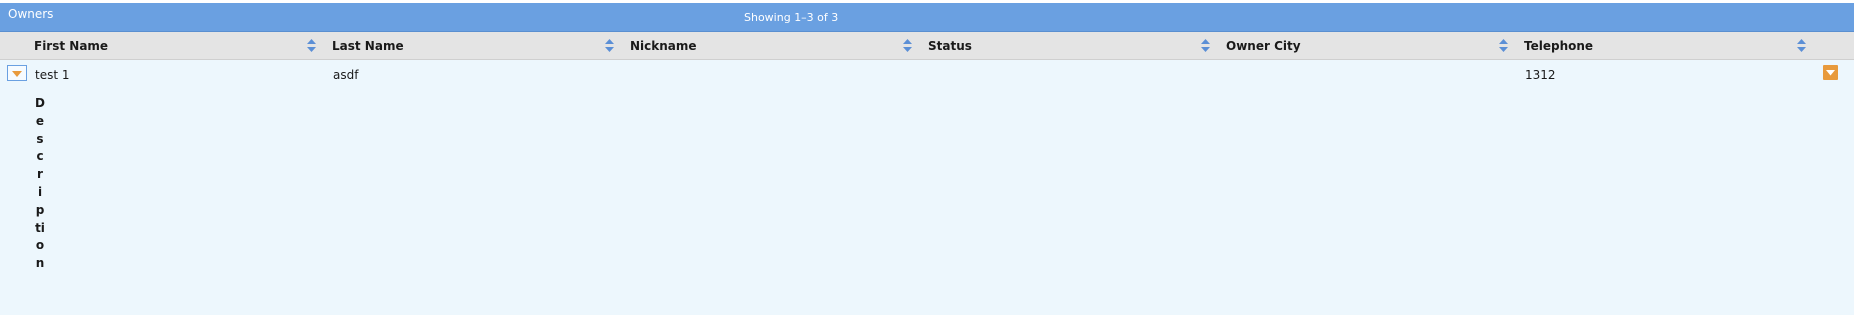  I want to click on expand-row-button, so click(17, 73).